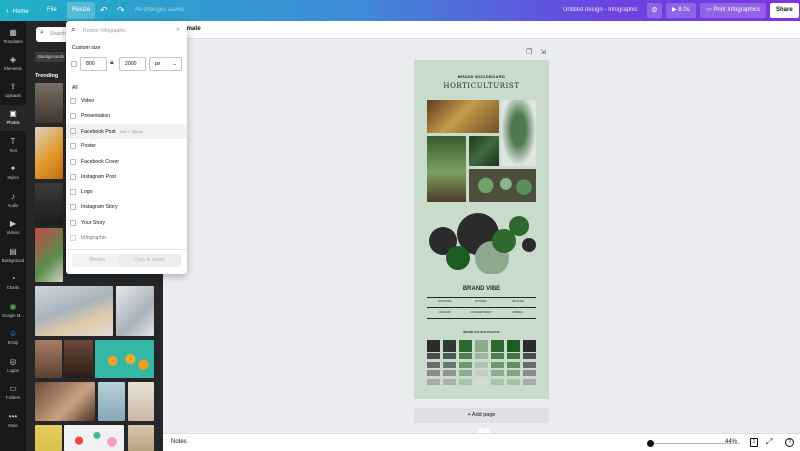  Describe the element at coordinates (13, 32) in the screenshot. I see `templates-icon: ▦` at that location.